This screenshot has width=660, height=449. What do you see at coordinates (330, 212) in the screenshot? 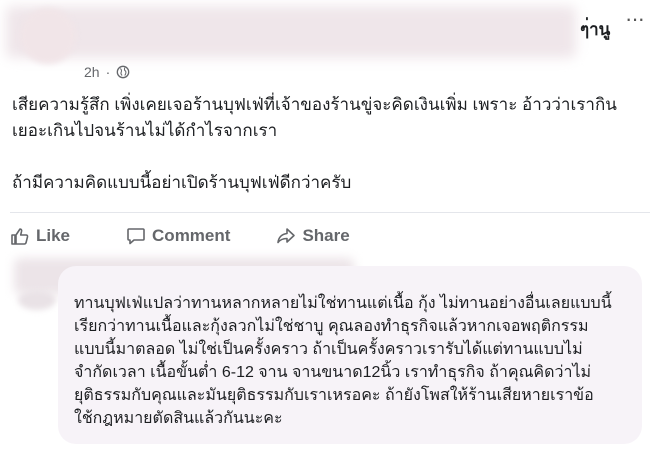
I see `divider` at bounding box center [330, 212].